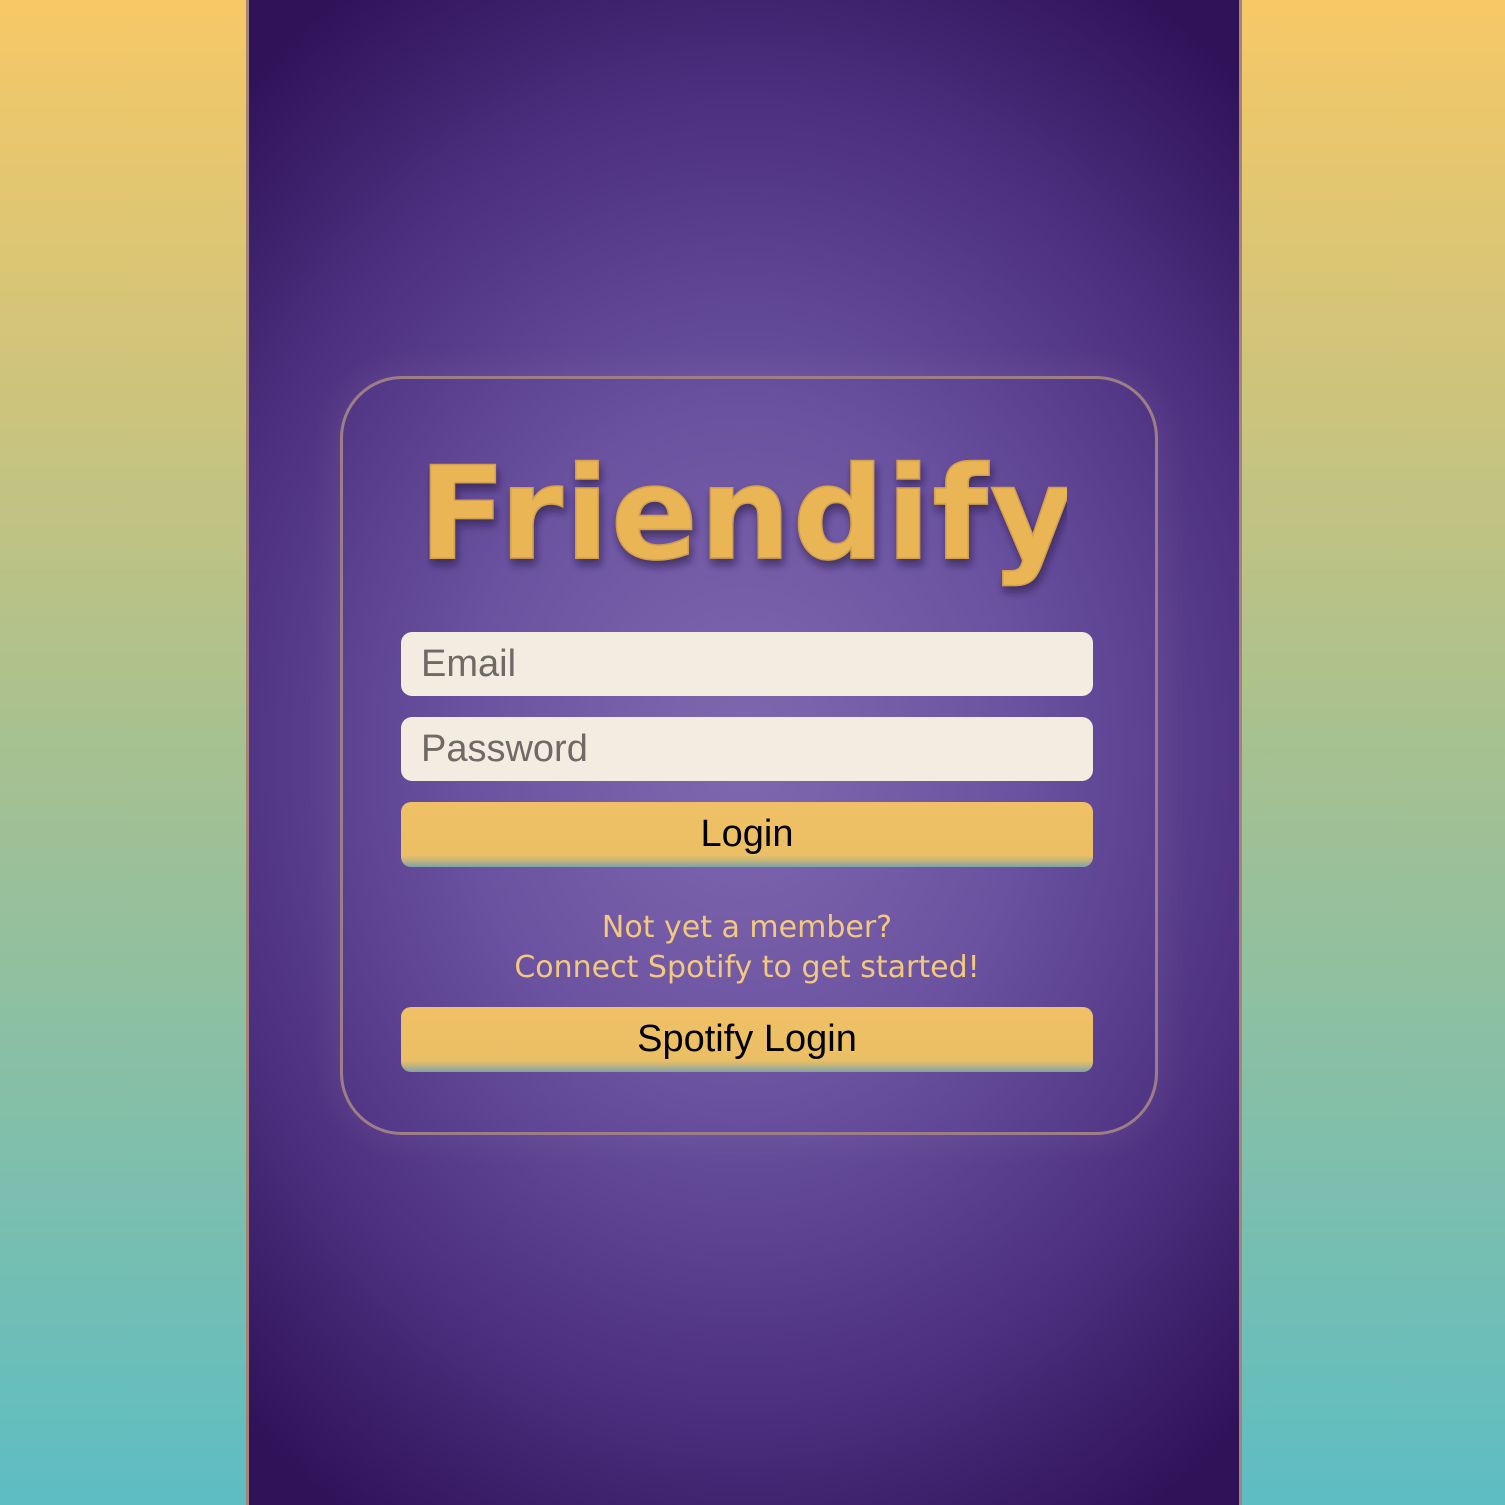 The image size is (1505, 1505). Describe the element at coordinates (747, 967) in the screenshot. I see `signup-prompt-line2: Connect Spotify to get started!` at that location.